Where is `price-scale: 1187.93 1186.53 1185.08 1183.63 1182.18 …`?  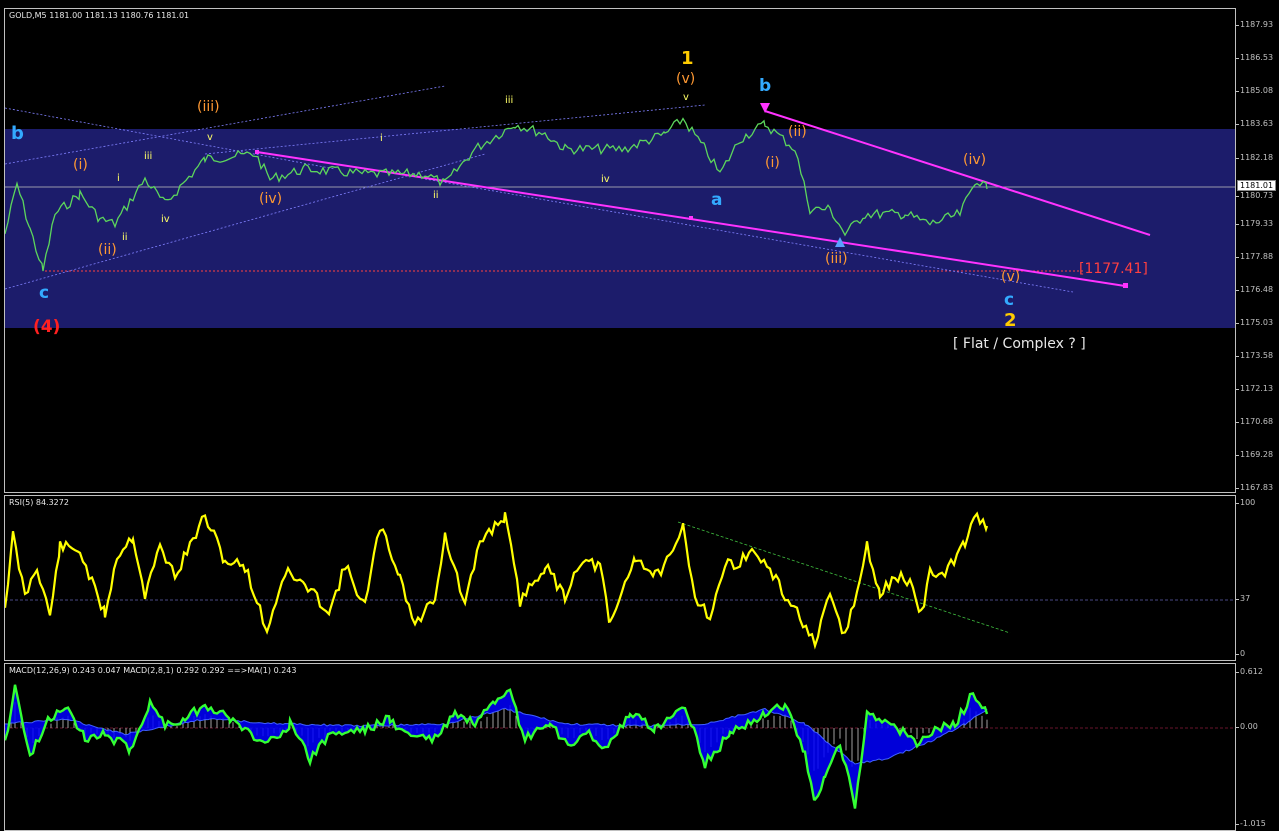
price-scale: 1187.93 1186.53 1185.08 1183.63 1182.18 … is located at coordinates (1257, 250).